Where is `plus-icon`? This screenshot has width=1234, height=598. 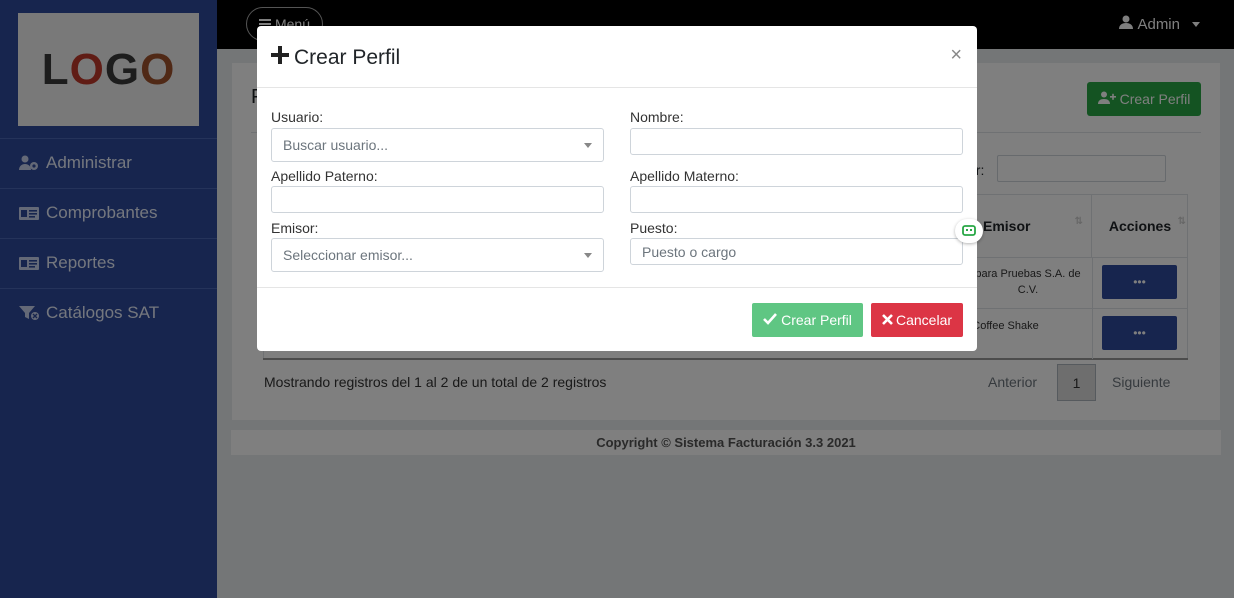
plus-icon is located at coordinates (280, 58).